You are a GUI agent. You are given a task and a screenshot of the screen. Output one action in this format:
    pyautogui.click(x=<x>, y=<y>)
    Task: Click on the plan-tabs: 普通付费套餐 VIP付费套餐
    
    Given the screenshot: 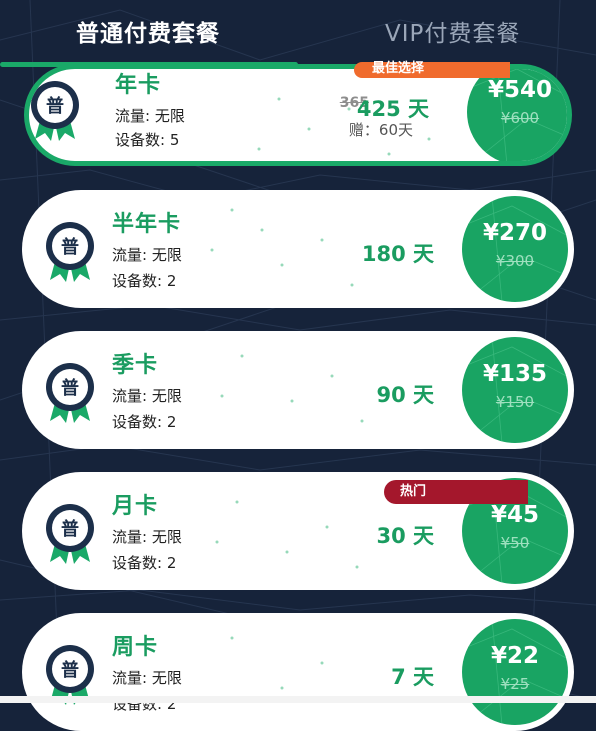 What is the action you would take?
    pyautogui.click(x=298, y=34)
    